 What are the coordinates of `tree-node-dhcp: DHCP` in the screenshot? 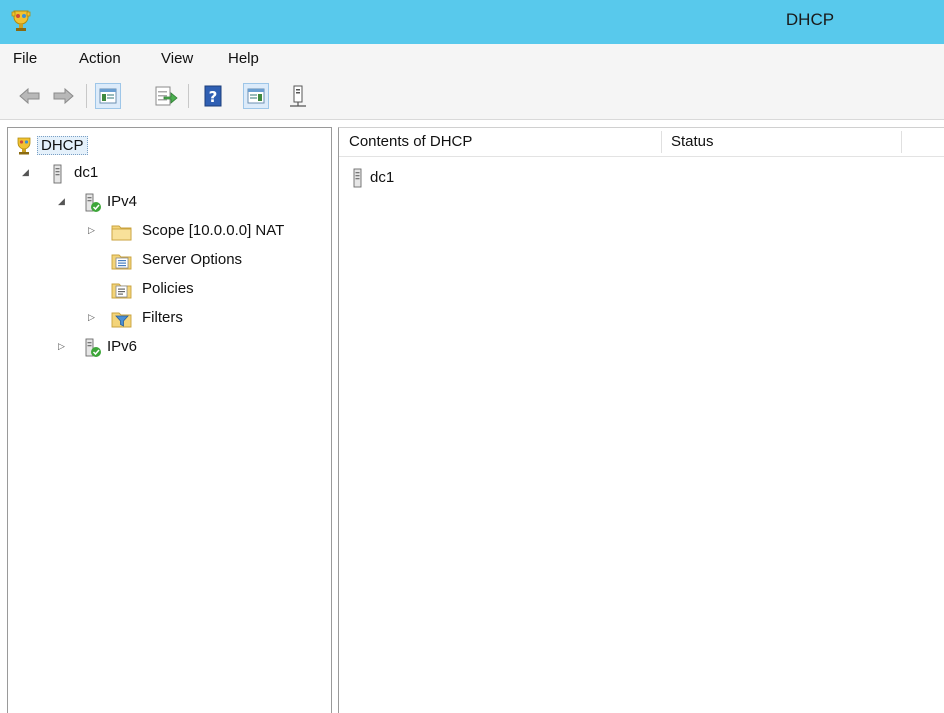 It's located at (158, 146).